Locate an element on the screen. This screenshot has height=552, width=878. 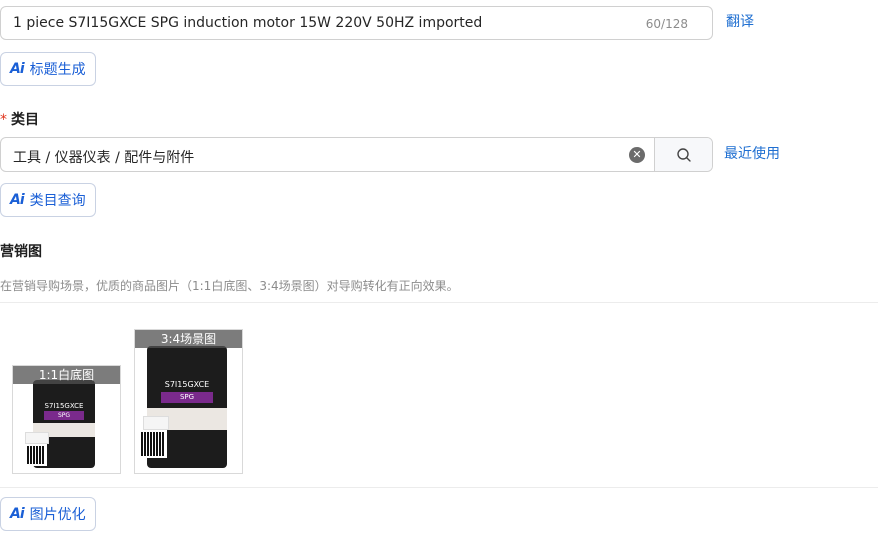
image-optimize-button: Ai 图片优化 is located at coordinates (48, 514).